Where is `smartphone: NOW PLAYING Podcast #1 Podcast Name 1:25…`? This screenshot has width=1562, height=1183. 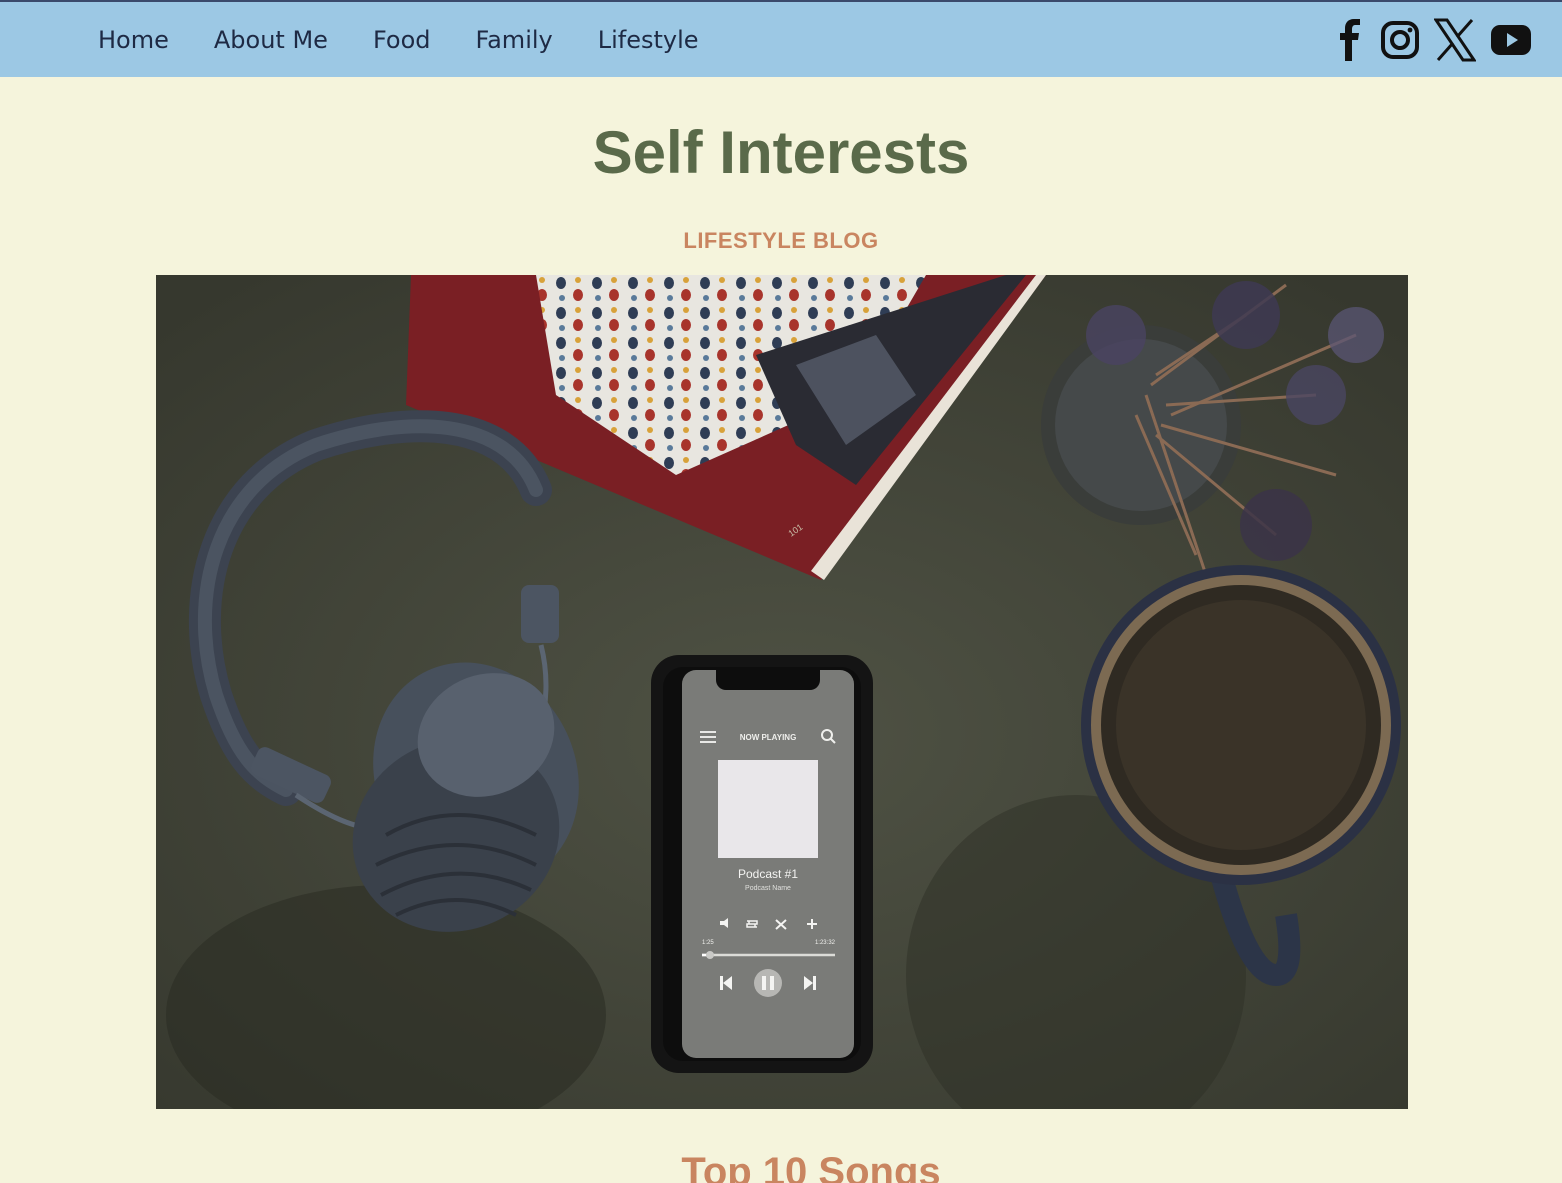 smartphone: NOW PLAYING Podcast #1 Podcast Name 1:25… is located at coordinates (762, 864).